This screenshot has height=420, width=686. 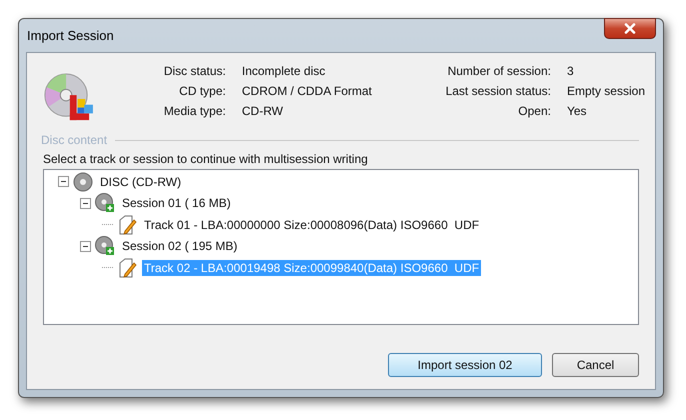 What do you see at coordinates (498, 71) in the screenshot?
I see `field-label: Number of session:` at bounding box center [498, 71].